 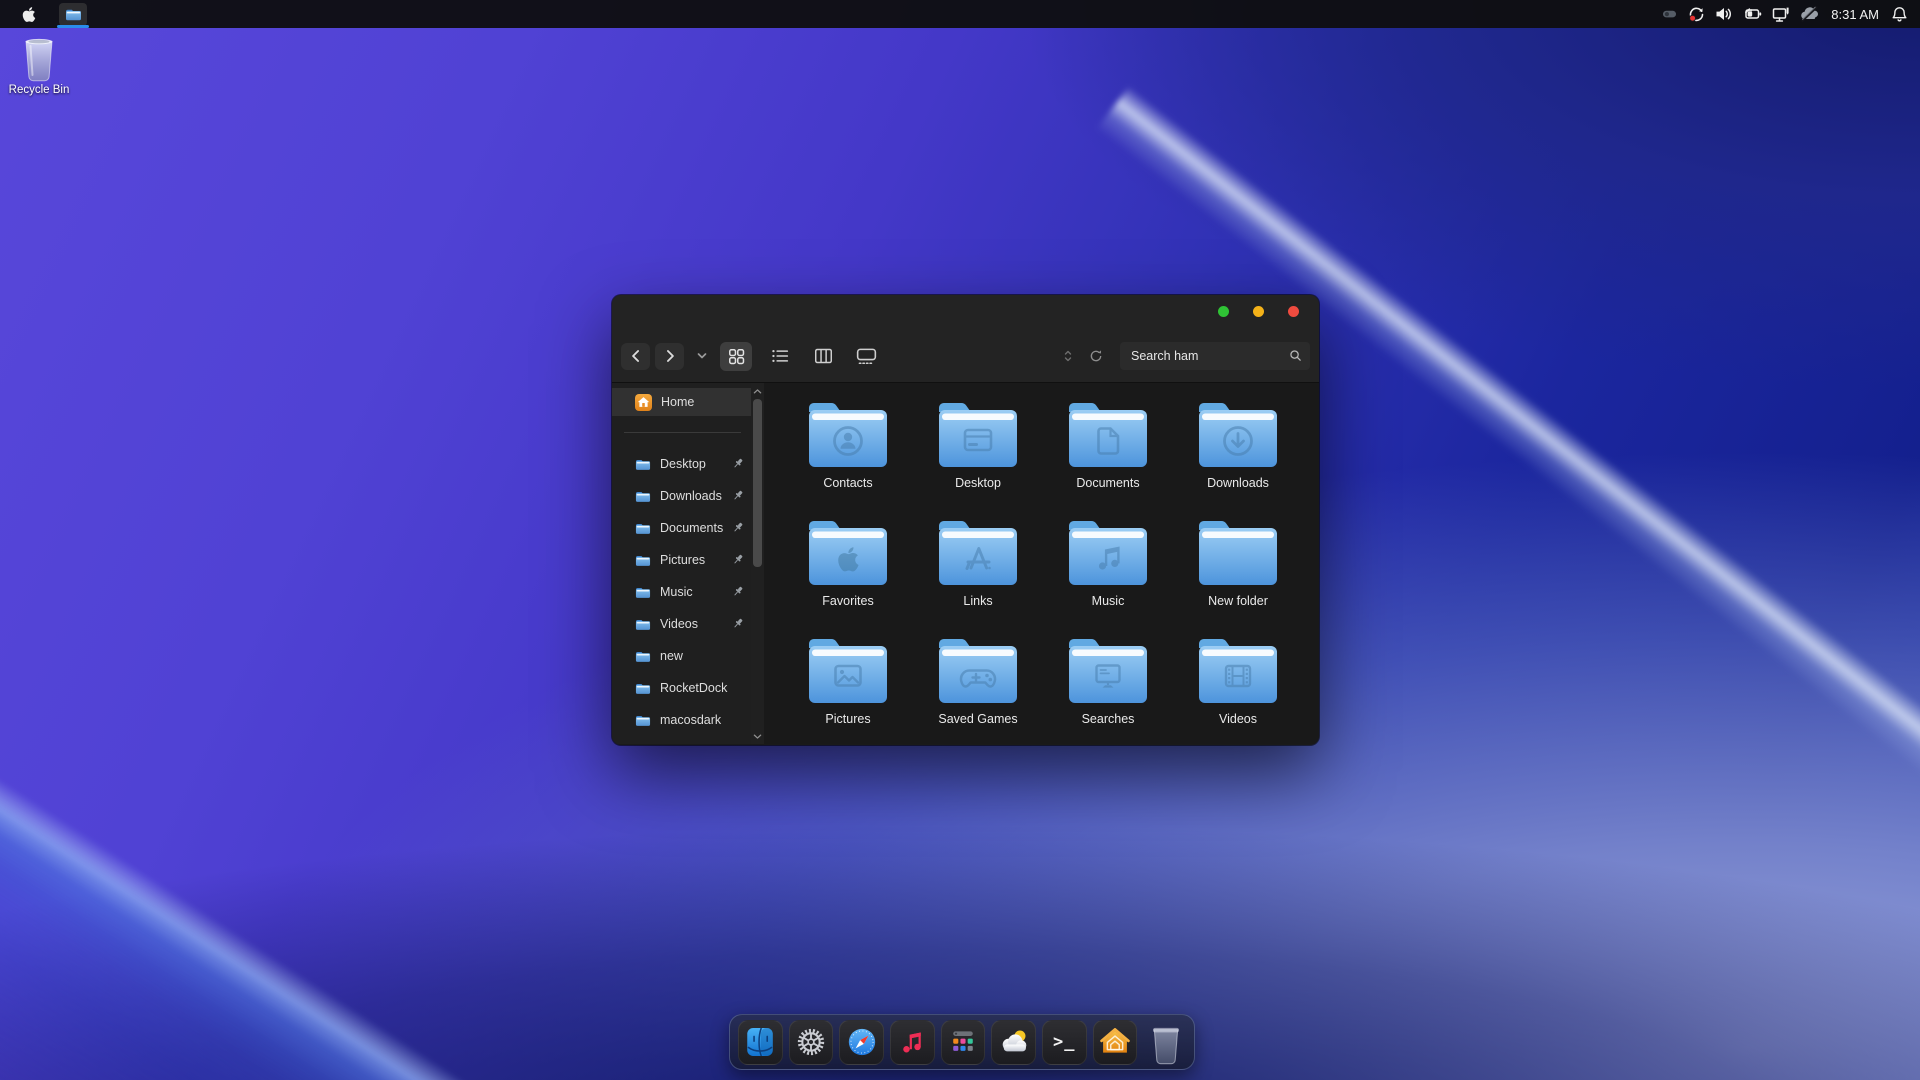 What do you see at coordinates (757, 391) in the screenshot?
I see `scroll-up-icon` at bounding box center [757, 391].